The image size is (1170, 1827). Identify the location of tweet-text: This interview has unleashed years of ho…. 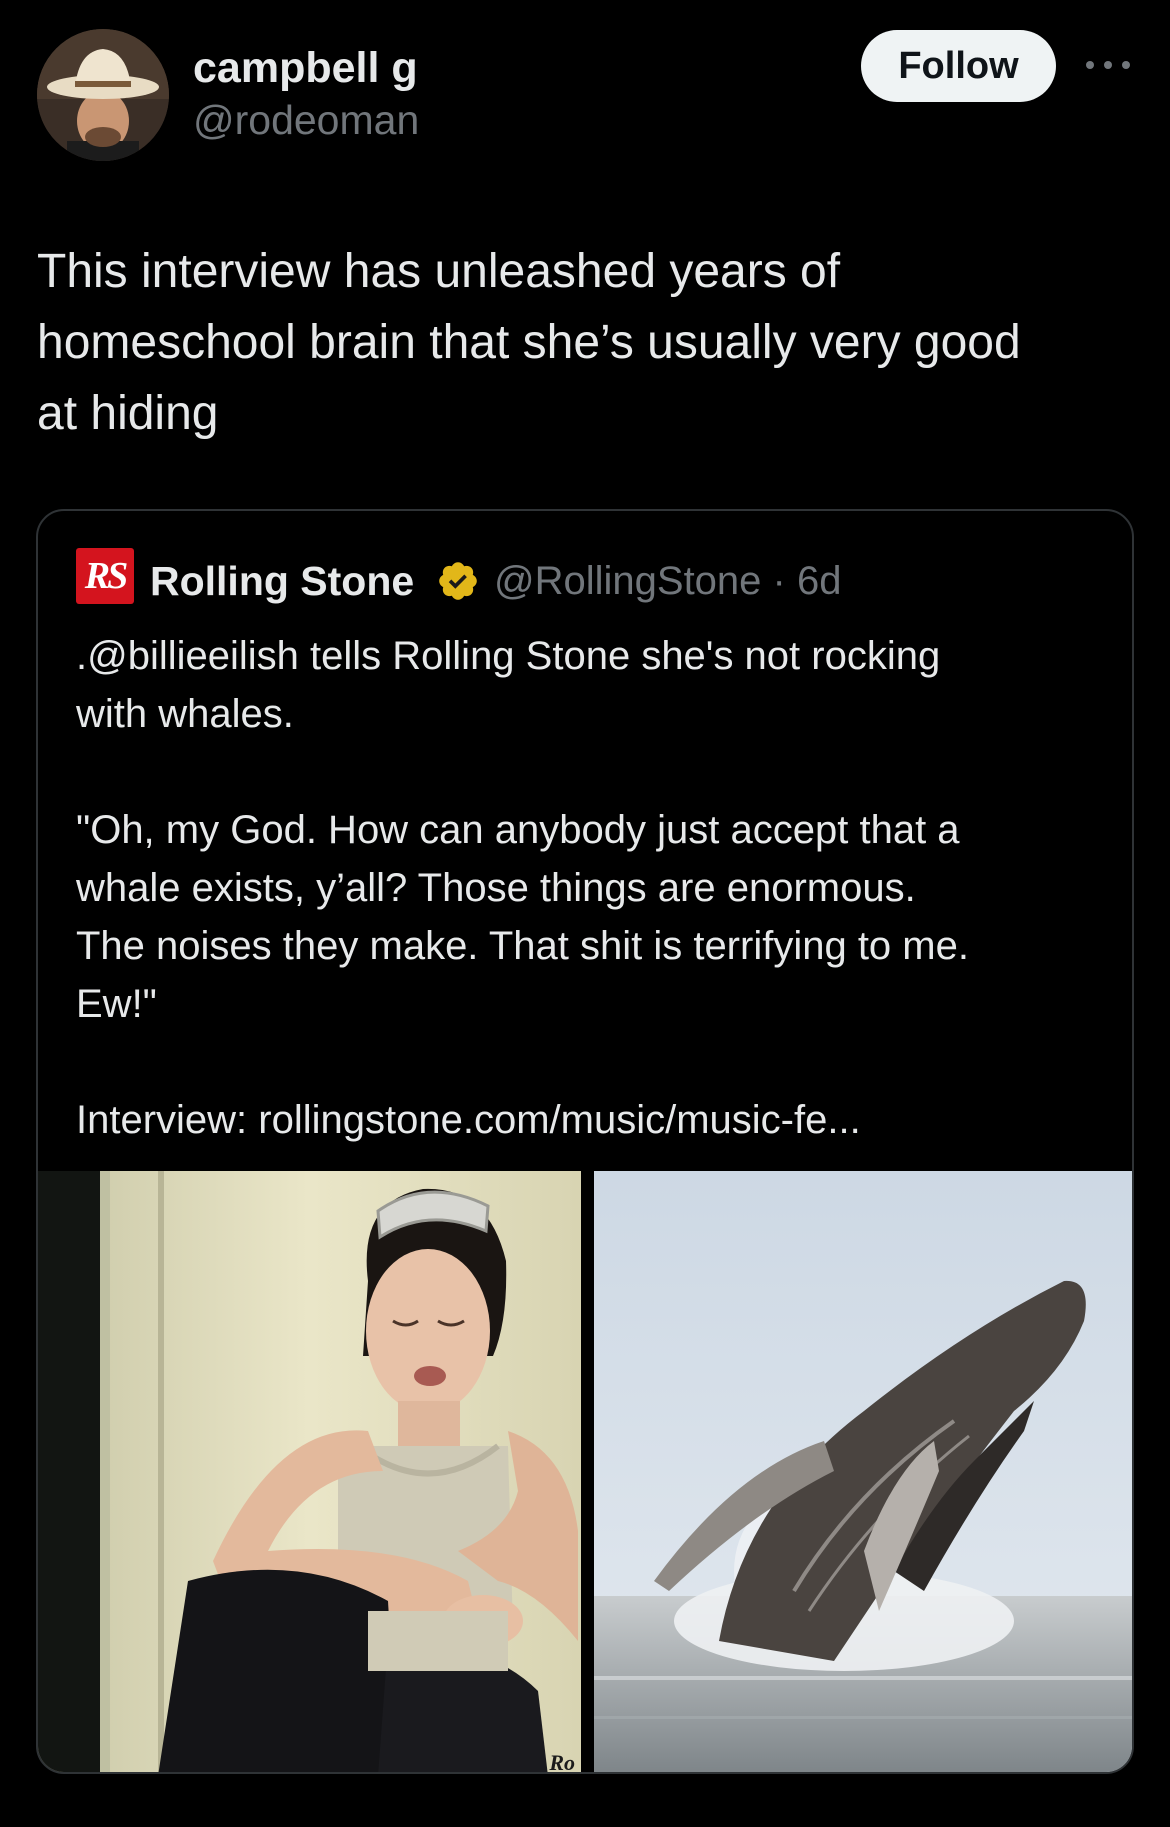
(529, 342).